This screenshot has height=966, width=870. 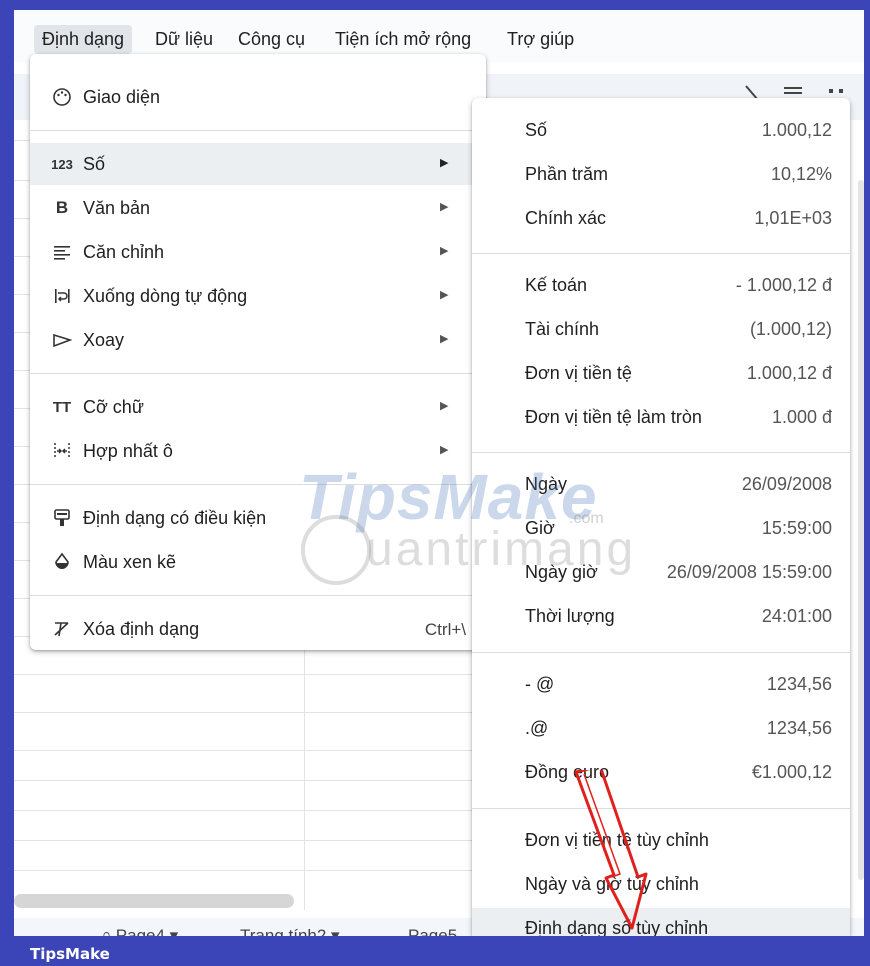 What do you see at coordinates (258, 97) in the screenshot?
I see `menu-item-theme: Giao diện` at bounding box center [258, 97].